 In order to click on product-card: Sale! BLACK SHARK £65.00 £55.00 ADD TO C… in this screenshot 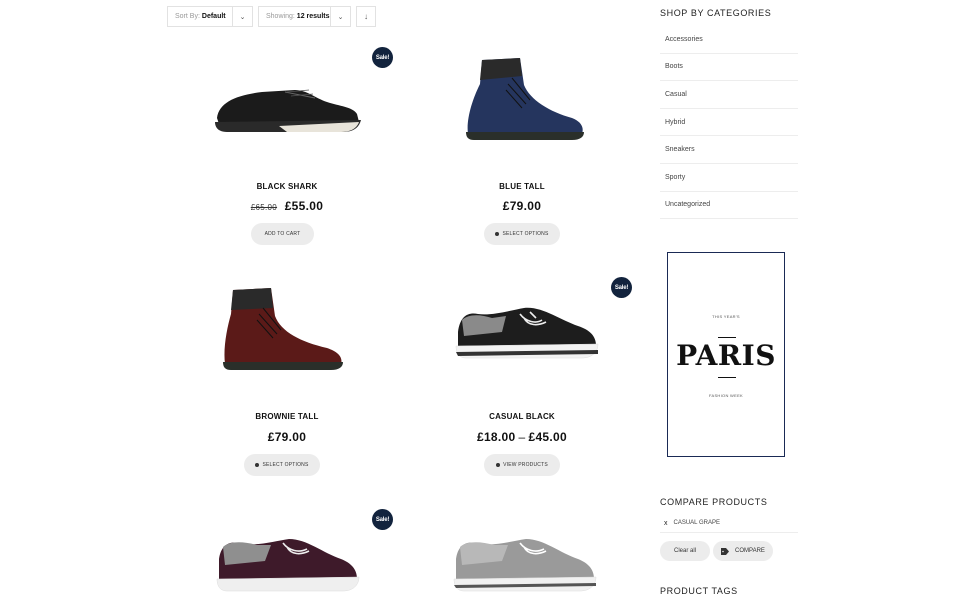, I will do `click(287, 142)`.